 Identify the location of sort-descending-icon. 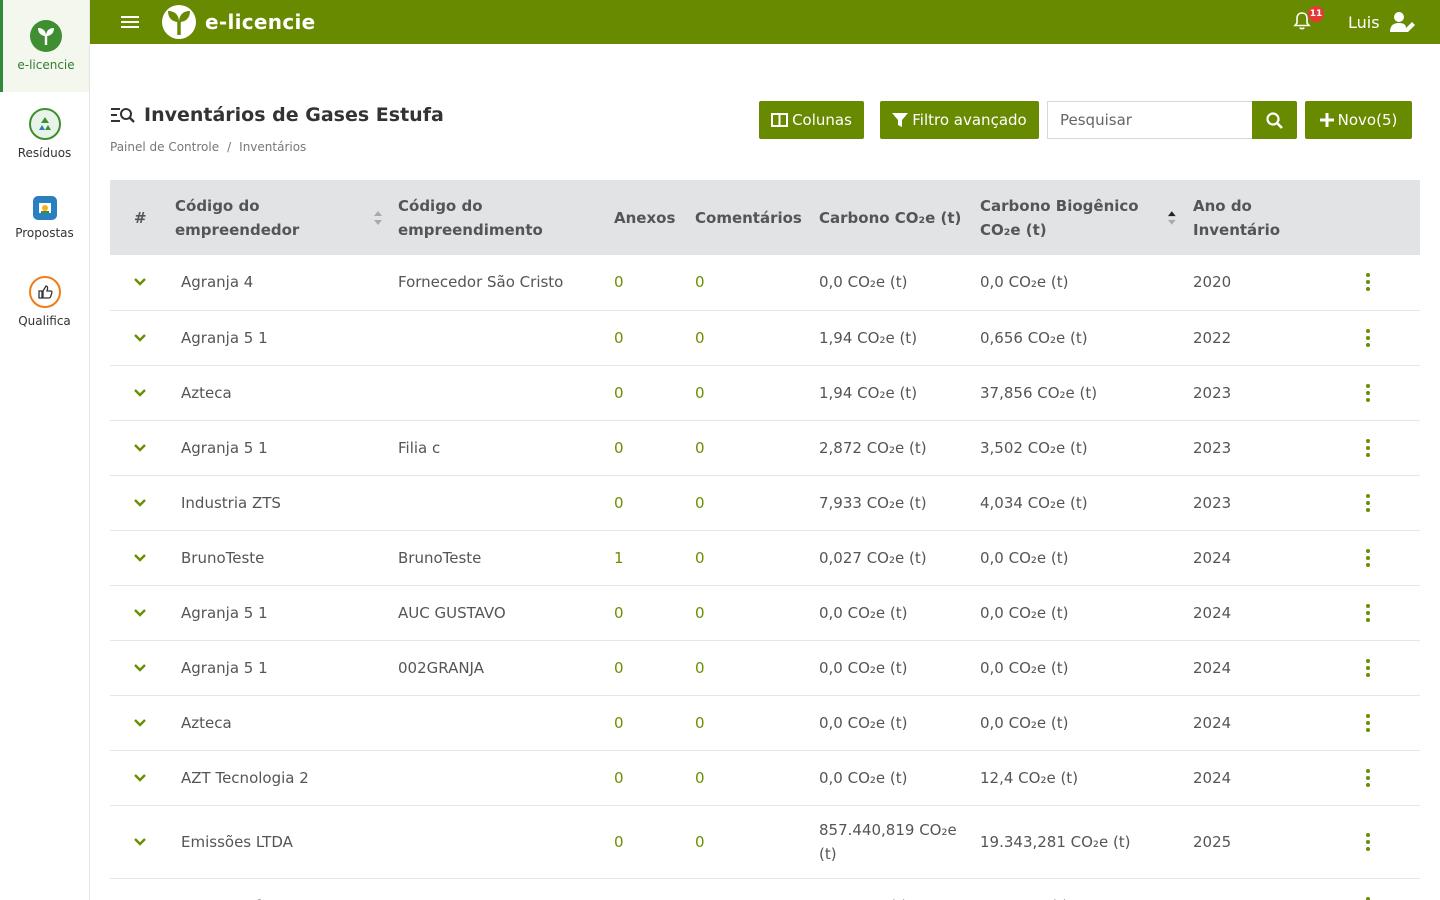
(1172, 218).